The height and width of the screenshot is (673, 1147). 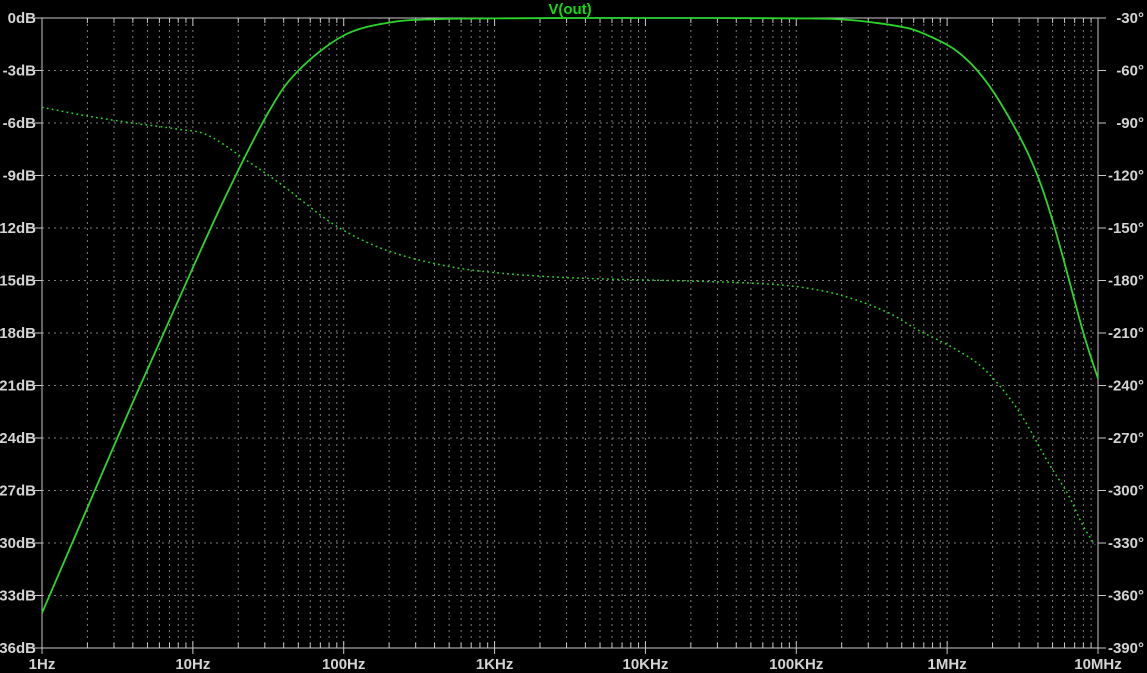 I want to click on tick-label: 1KHz, so click(x=495, y=664).